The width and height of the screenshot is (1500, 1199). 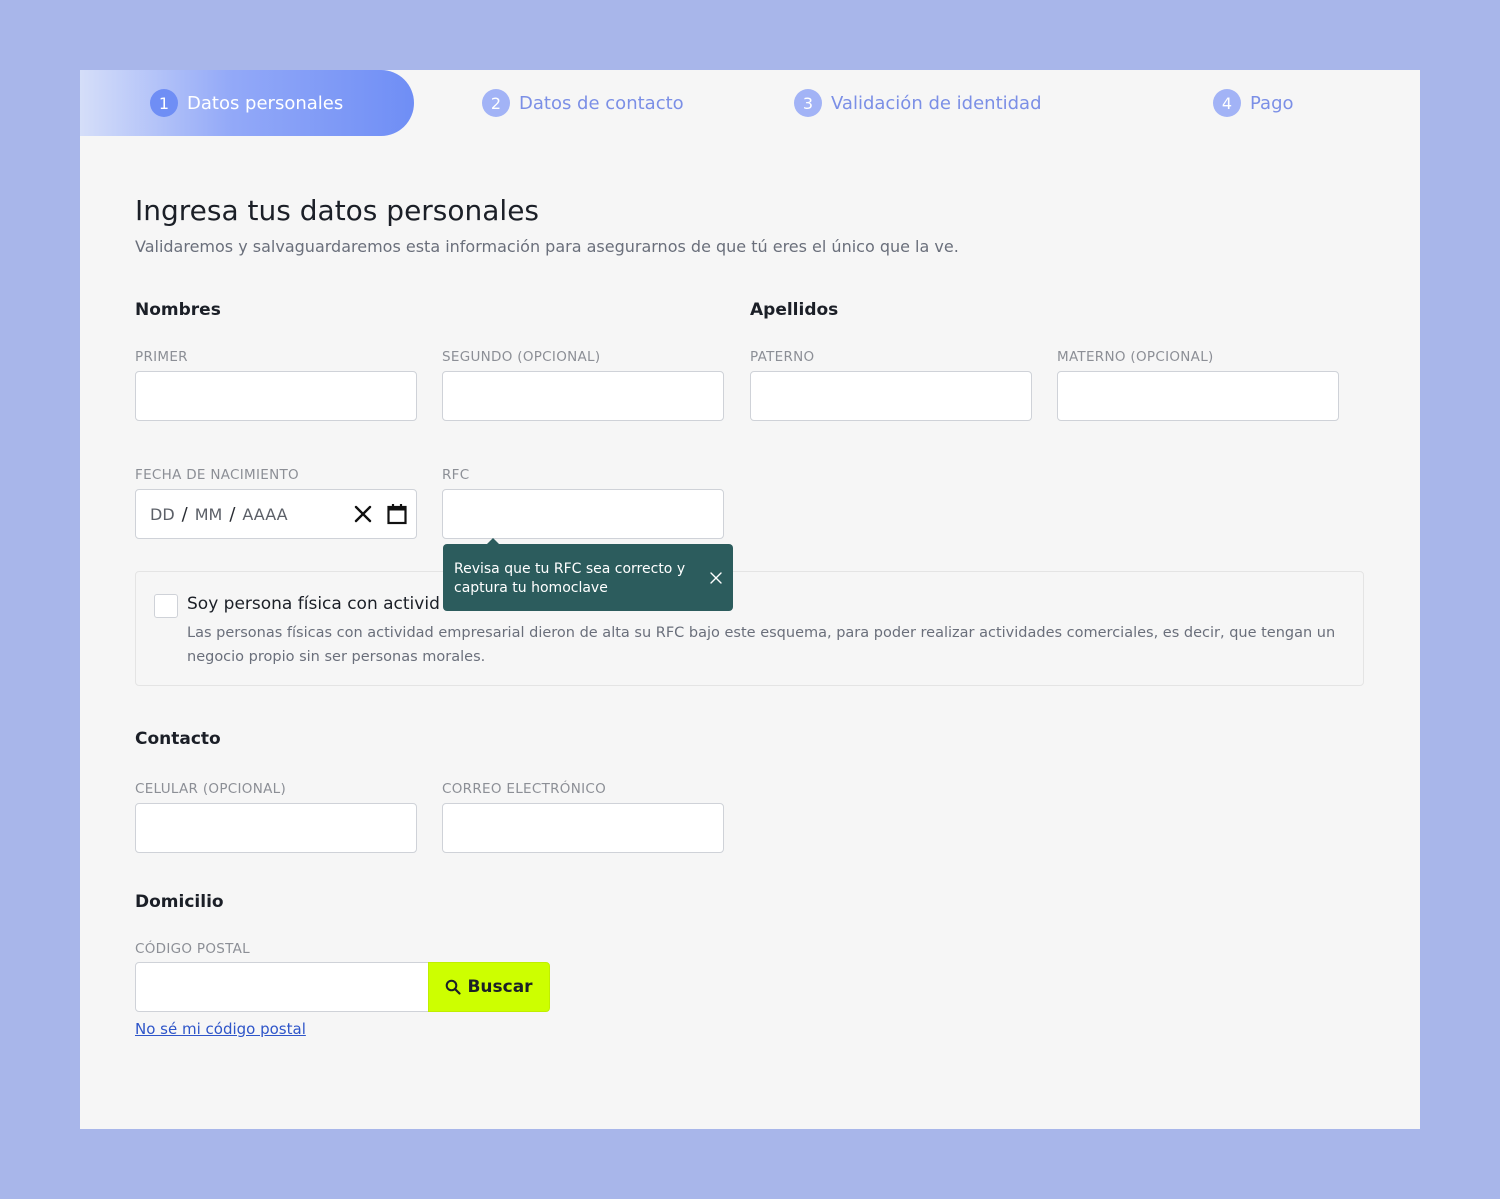 I want to click on step-number: 3, so click(x=808, y=103).